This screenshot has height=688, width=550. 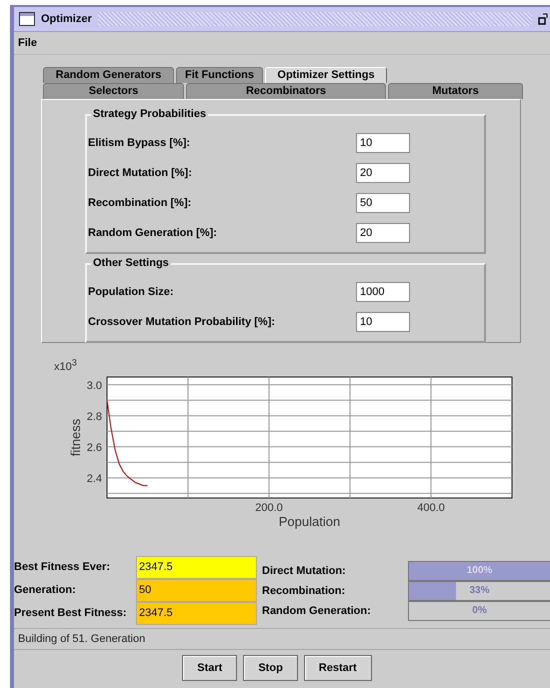 I want to click on field-label: Population Size:, so click(x=131, y=292).